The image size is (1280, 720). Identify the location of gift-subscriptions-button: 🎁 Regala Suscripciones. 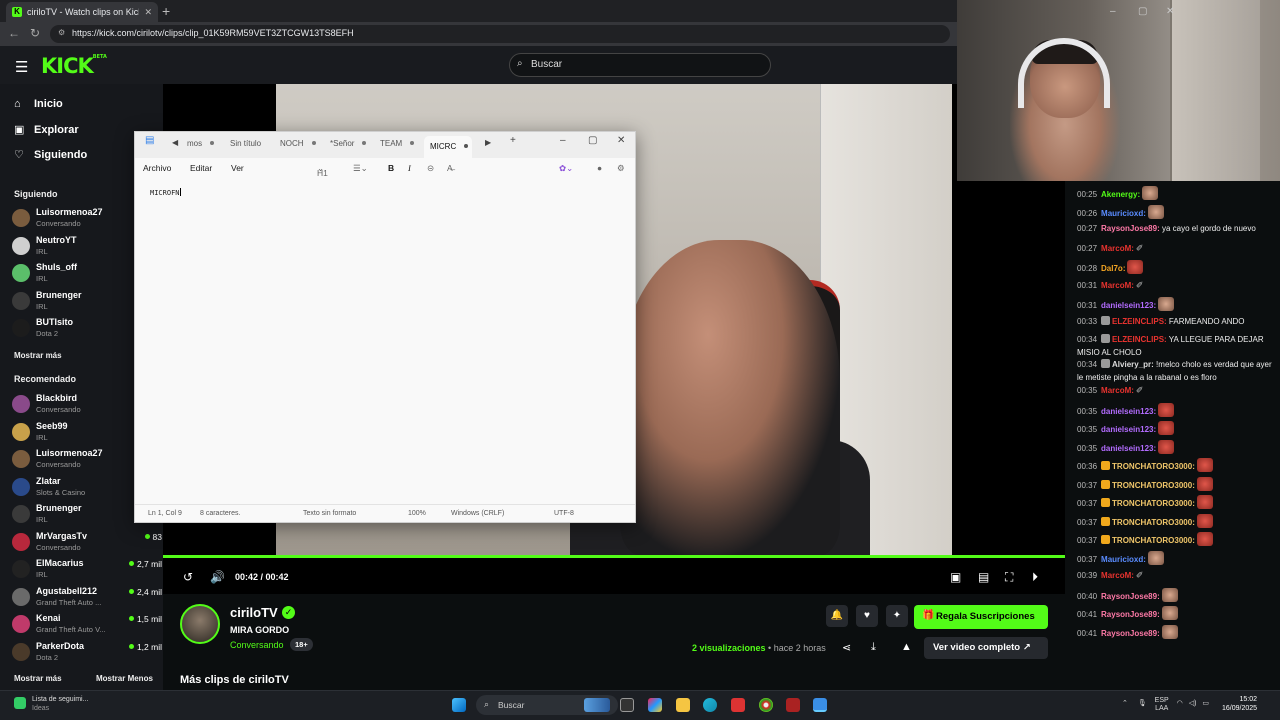
(981, 617).